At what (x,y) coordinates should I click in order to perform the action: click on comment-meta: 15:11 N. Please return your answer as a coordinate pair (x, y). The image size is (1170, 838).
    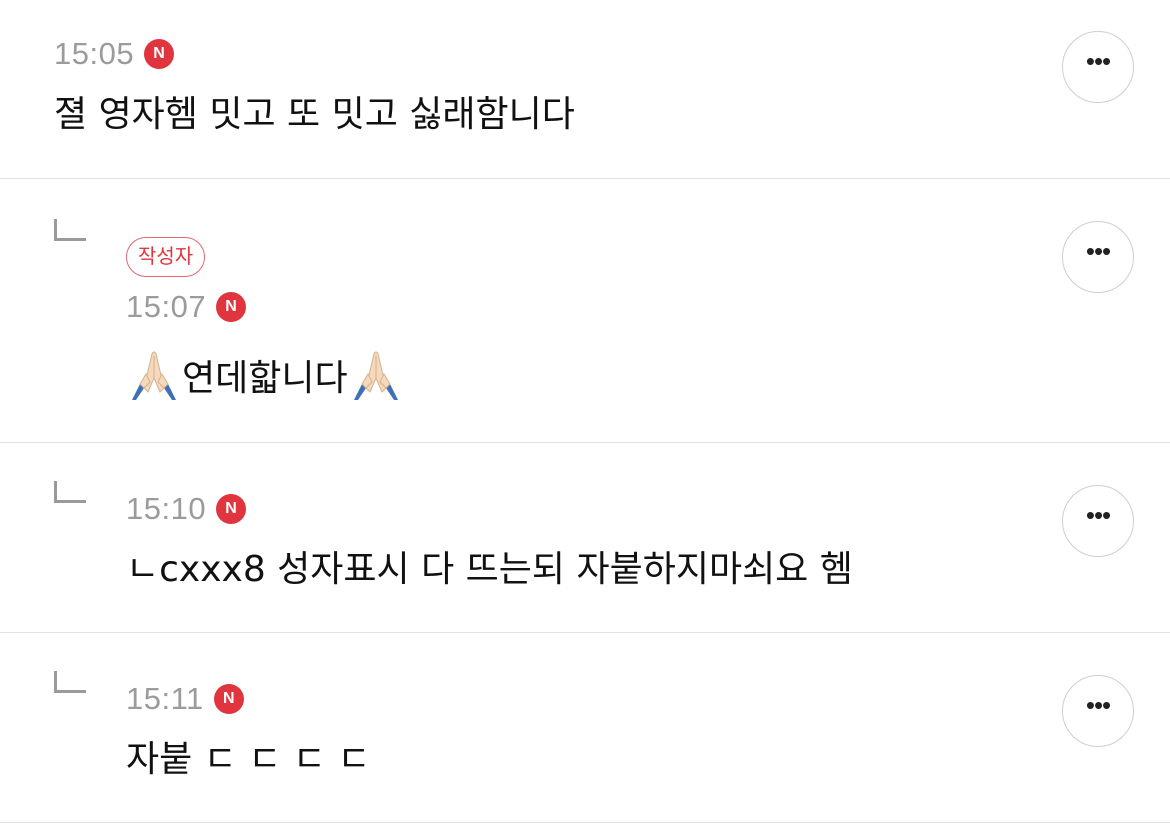
    Looking at the image, I should click on (185, 699).